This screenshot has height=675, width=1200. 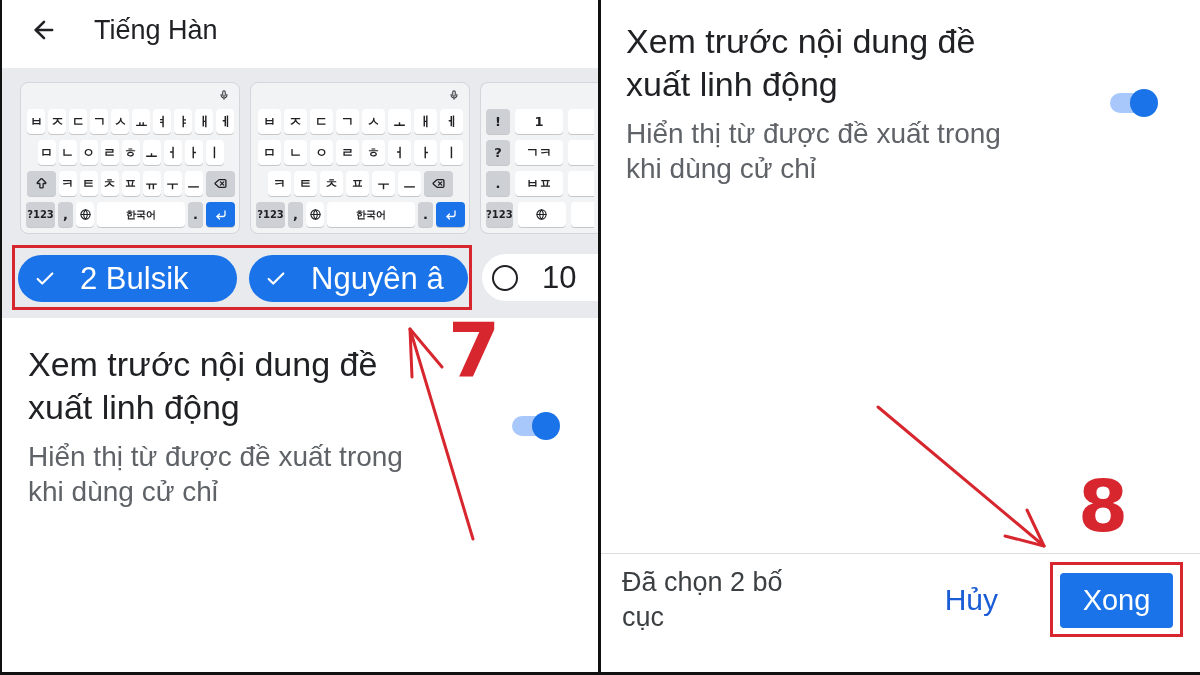 I want to click on keyboard-key: ㄱㅋ, so click(x=539, y=152).